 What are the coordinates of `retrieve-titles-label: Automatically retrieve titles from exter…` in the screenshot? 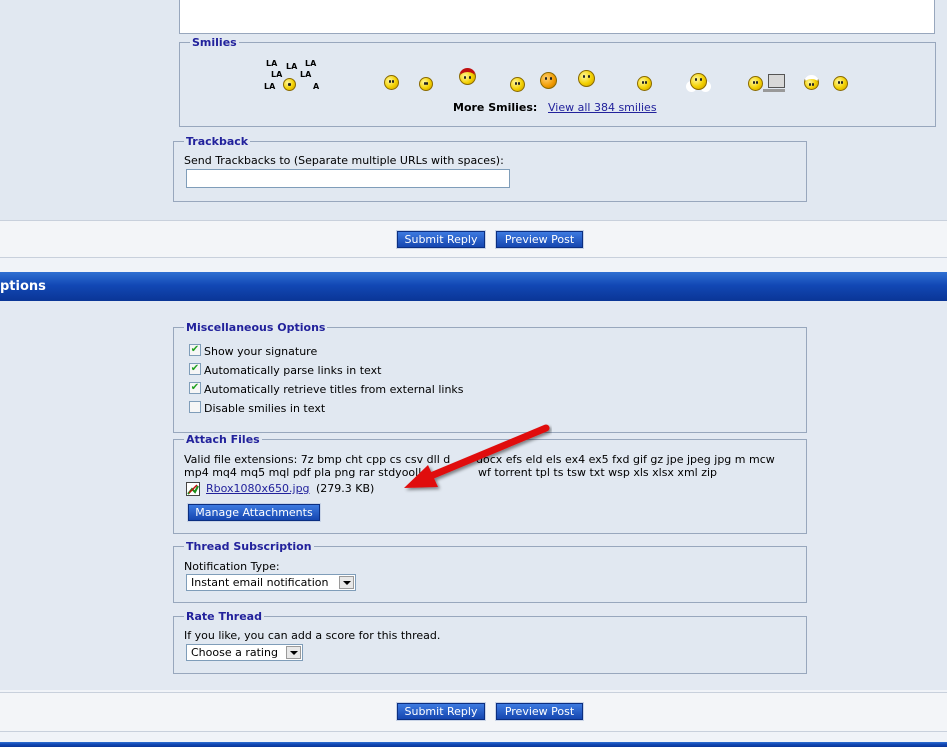 It's located at (334, 389).